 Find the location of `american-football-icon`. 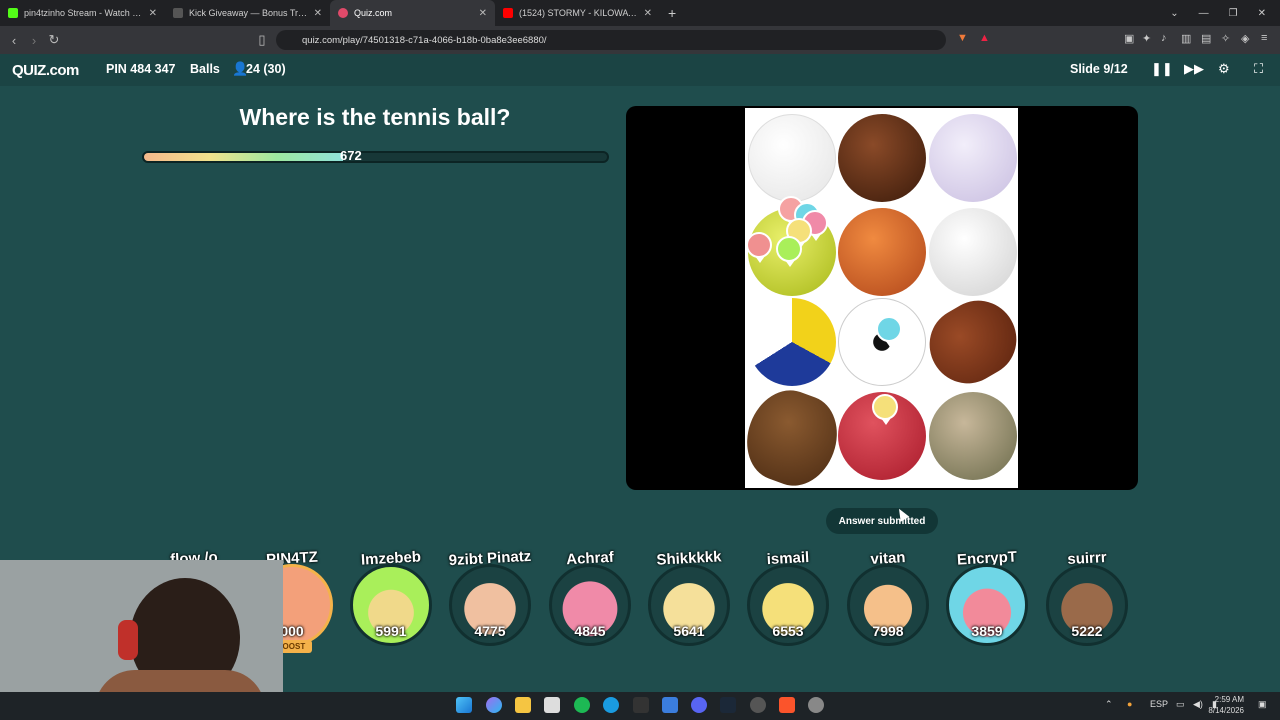

american-football-icon is located at coordinates (973, 342).